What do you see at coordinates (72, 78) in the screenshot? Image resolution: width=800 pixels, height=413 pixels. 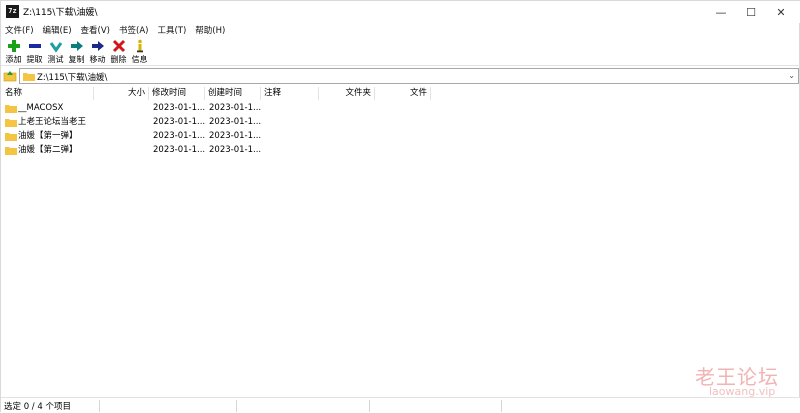 I see `address-path: Z:\115\下载\油媛\` at bounding box center [72, 78].